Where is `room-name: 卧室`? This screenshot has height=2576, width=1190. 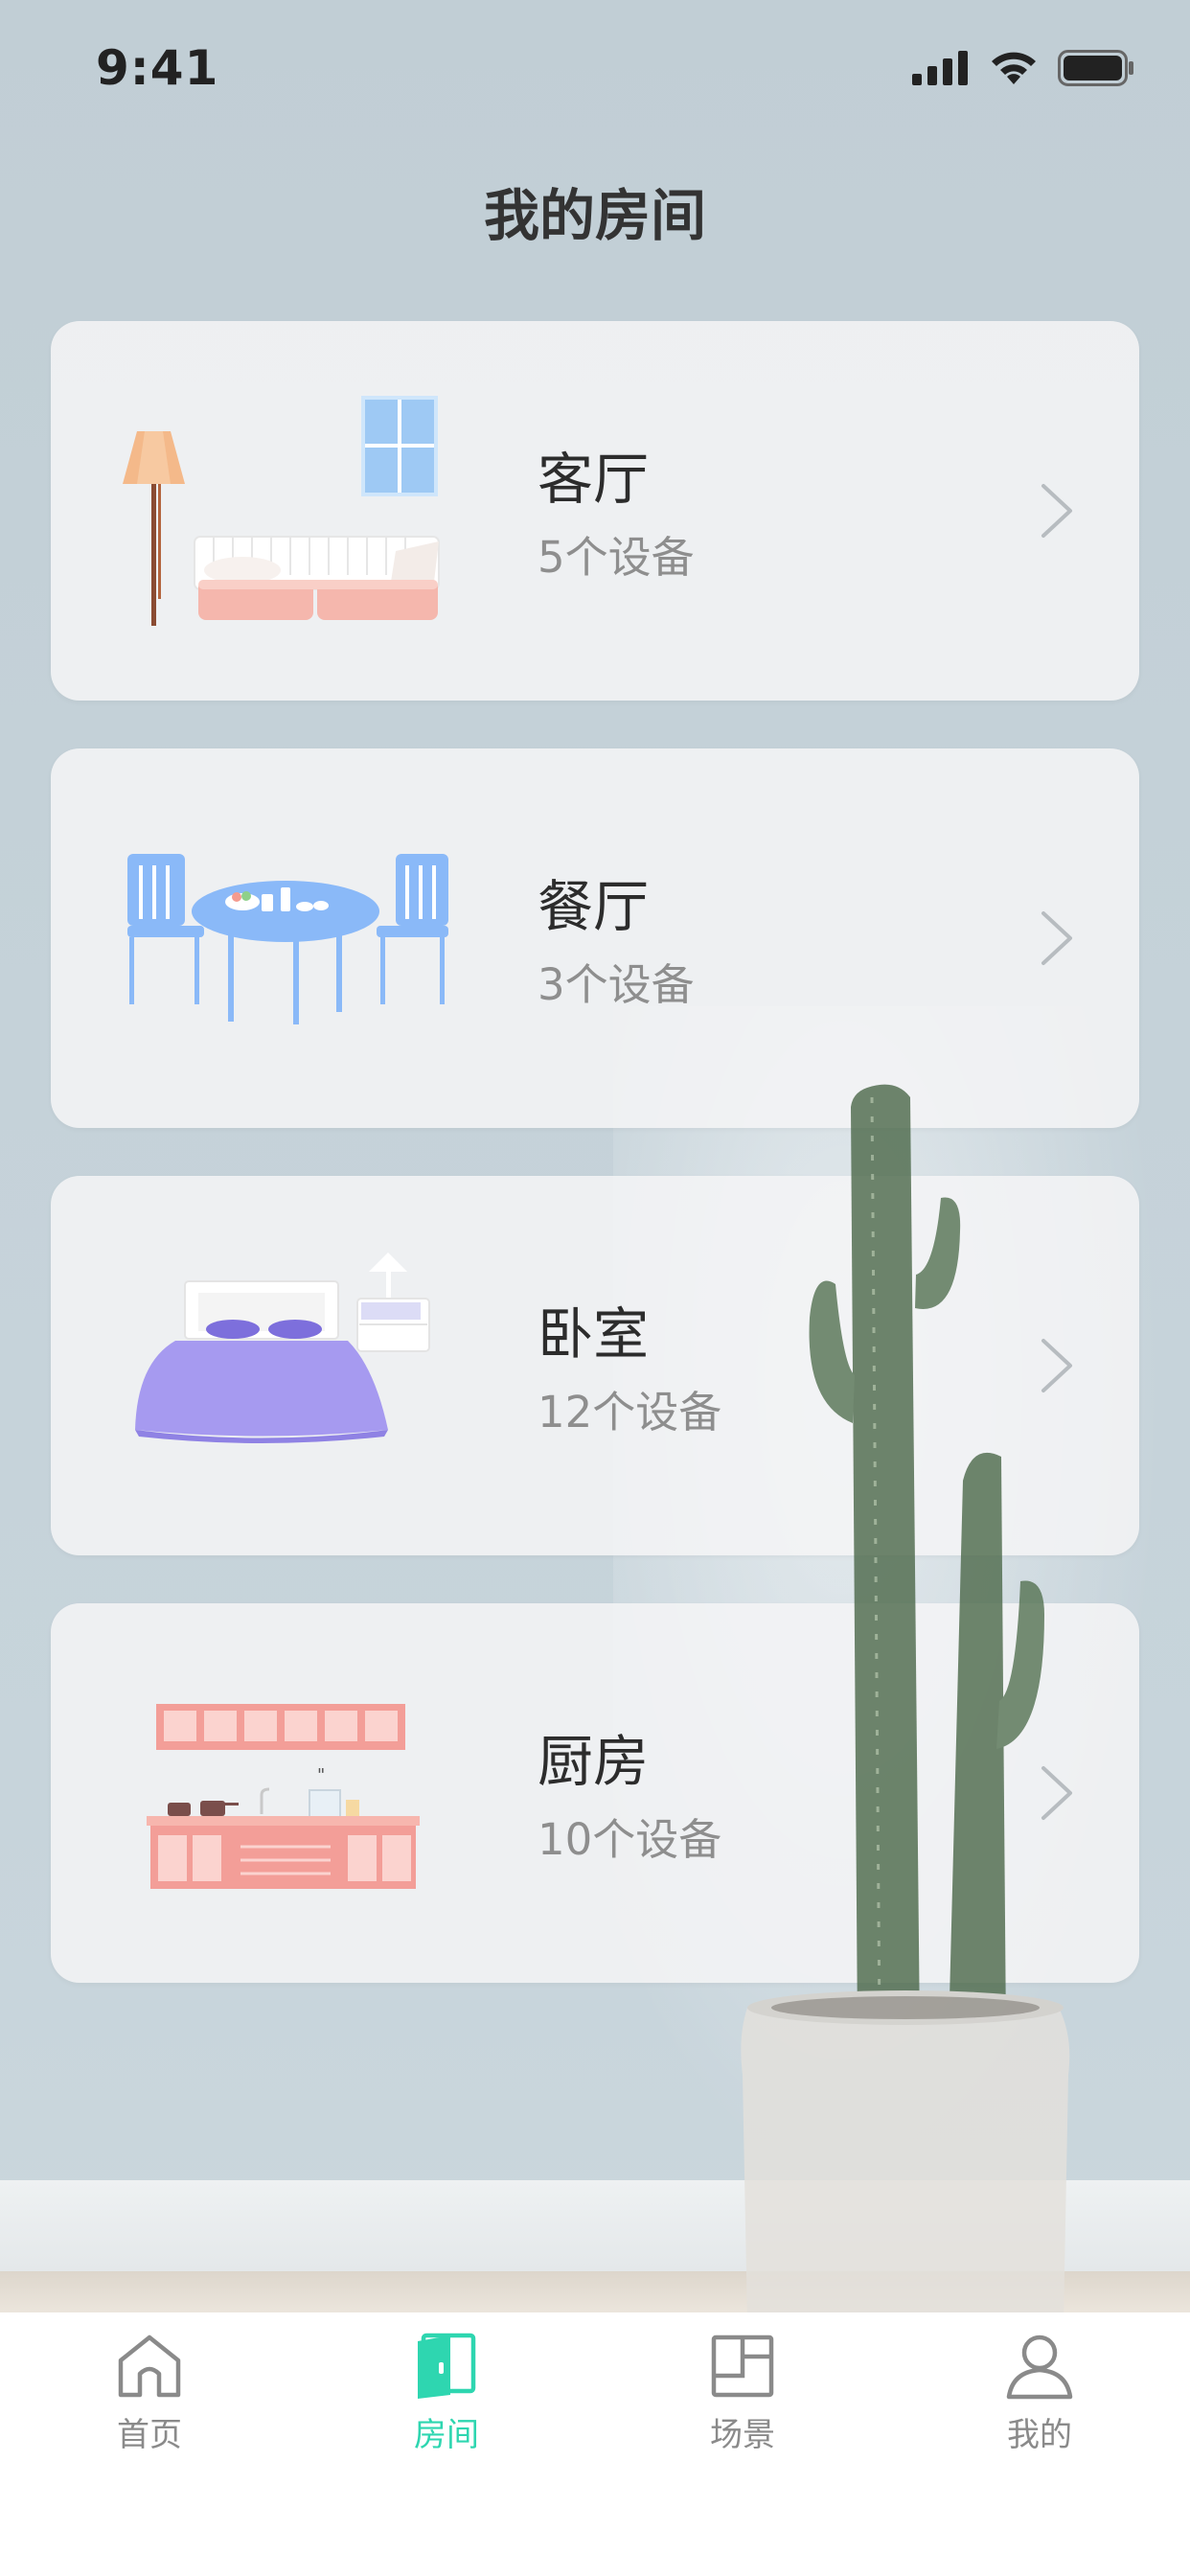
room-name: 卧室 is located at coordinates (594, 1334).